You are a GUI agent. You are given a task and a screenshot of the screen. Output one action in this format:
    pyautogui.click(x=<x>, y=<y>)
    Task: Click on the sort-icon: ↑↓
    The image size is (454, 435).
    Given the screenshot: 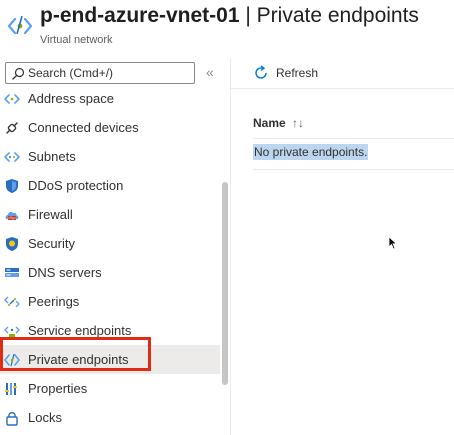 What is the action you would take?
    pyautogui.click(x=298, y=123)
    